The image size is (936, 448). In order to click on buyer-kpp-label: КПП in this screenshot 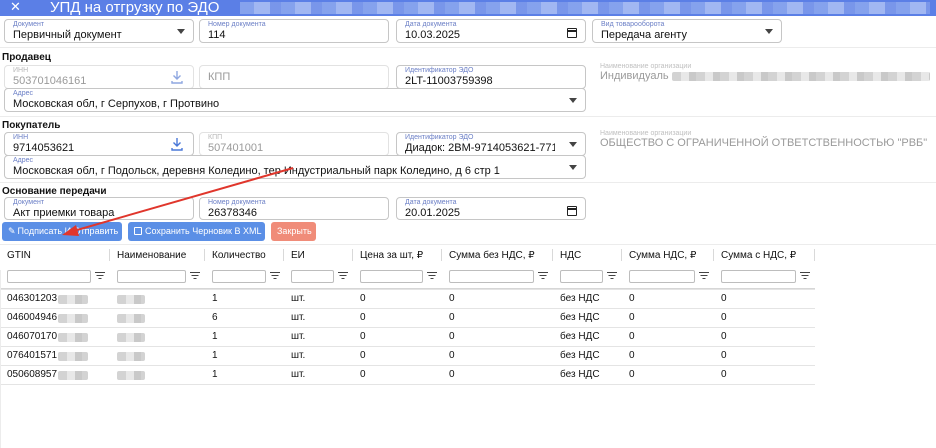, I will do `click(215, 137)`.